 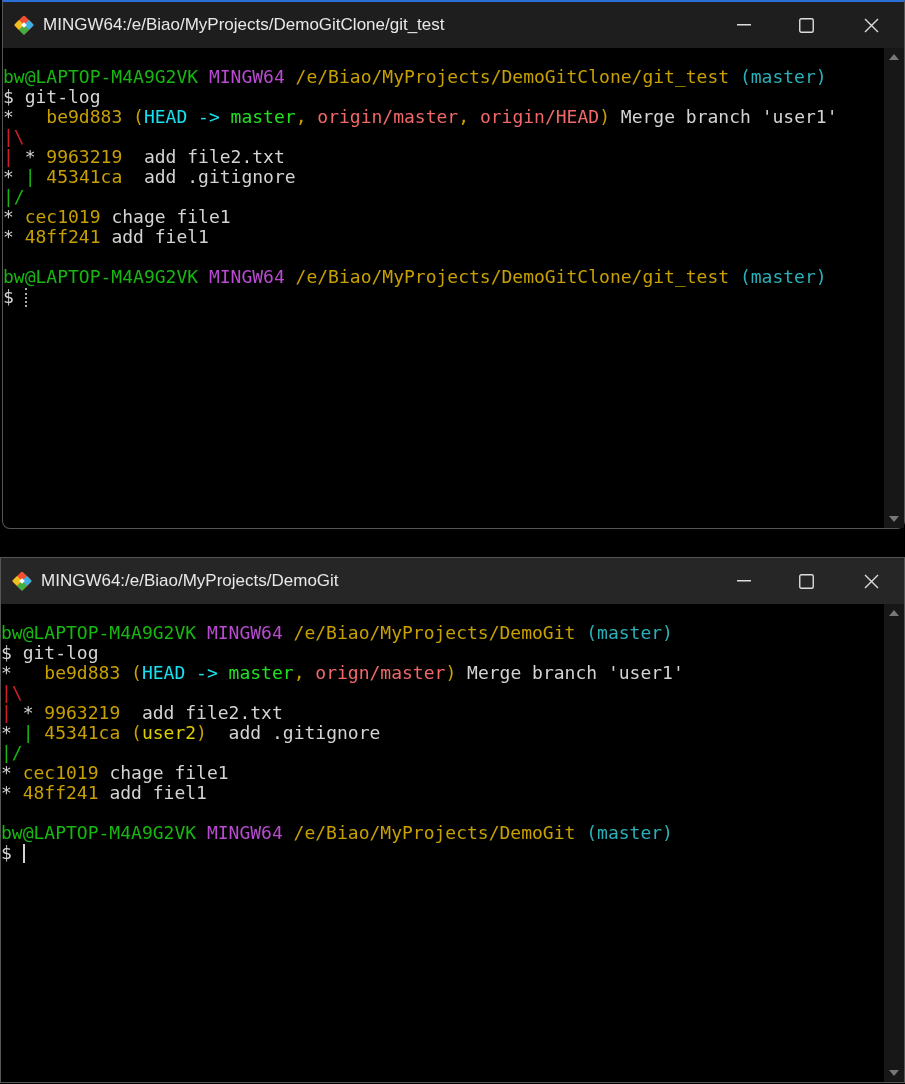 I want to click on terminal-line: * | 45341ca add .gitignore, so click(x=149, y=177).